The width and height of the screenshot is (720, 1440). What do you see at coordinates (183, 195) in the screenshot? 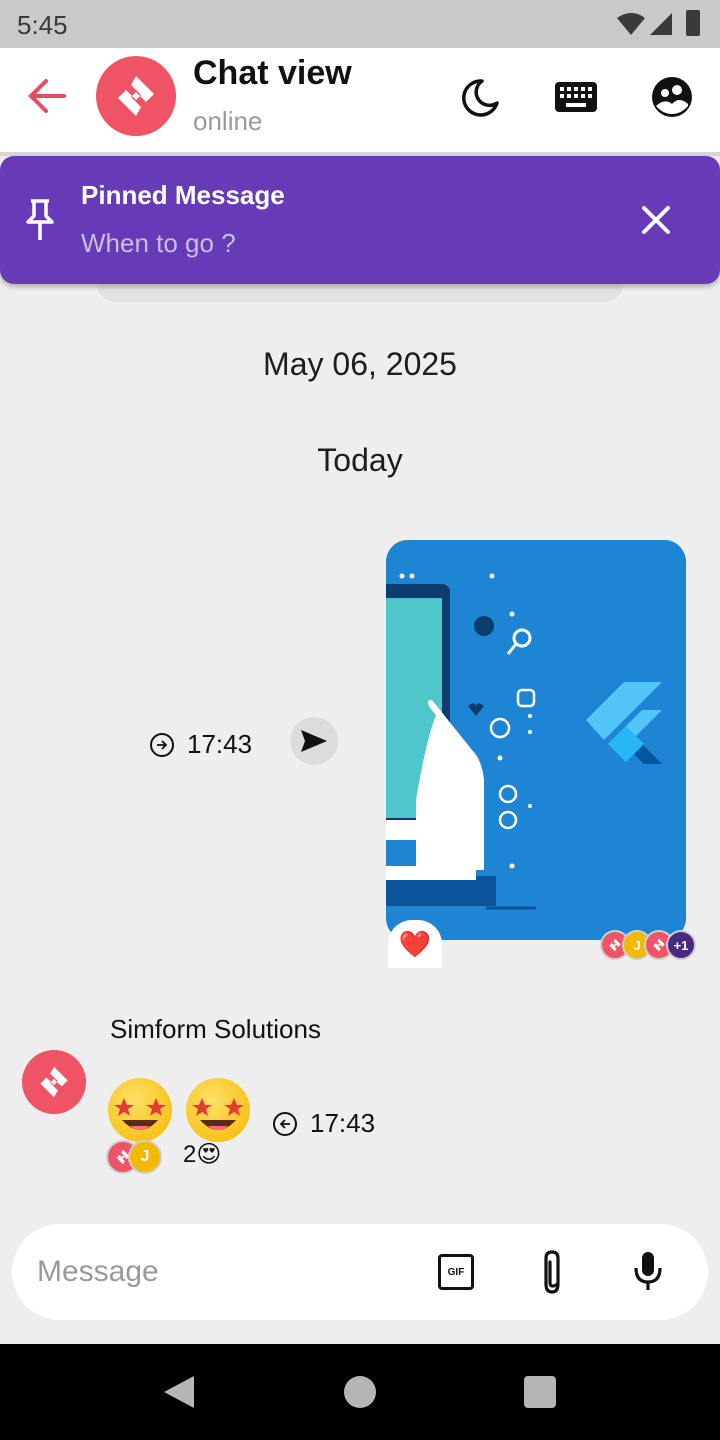
I see `pinned-title: Pinned Message` at bounding box center [183, 195].